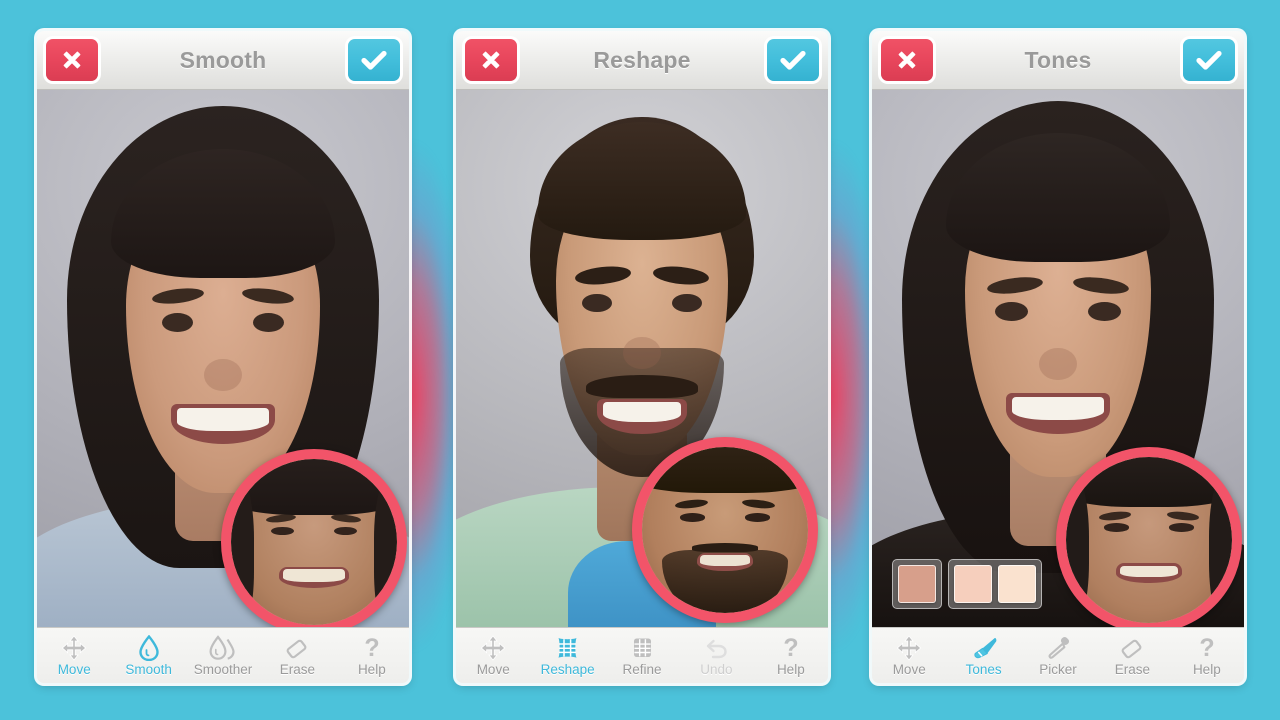  What do you see at coordinates (567, 669) in the screenshot?
I see `tool-label: Reshape` at bounding box center [567, 669].